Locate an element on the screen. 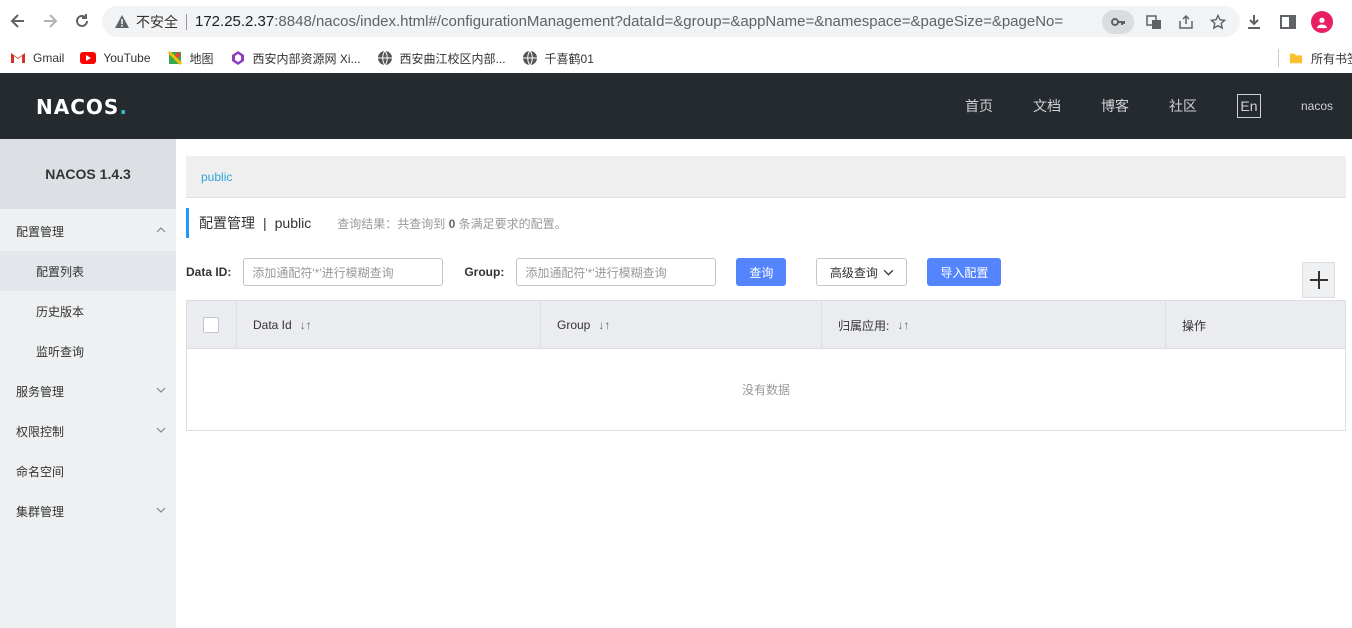 The height and width of the screenshot is (628, 1352). bookmark-qianxihe: 千喜鹤01 is located at coordinates (558, 58).